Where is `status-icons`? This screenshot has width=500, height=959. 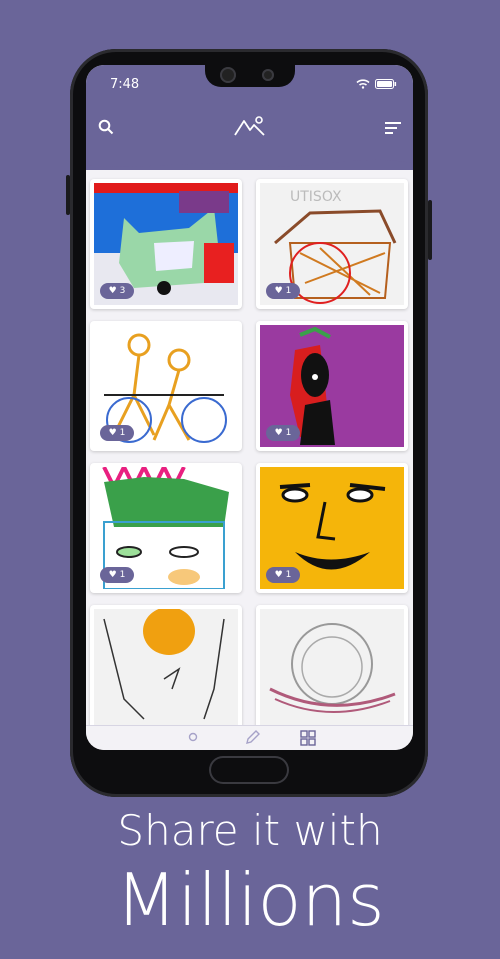 status-icons is located at coordinates (376, 84).